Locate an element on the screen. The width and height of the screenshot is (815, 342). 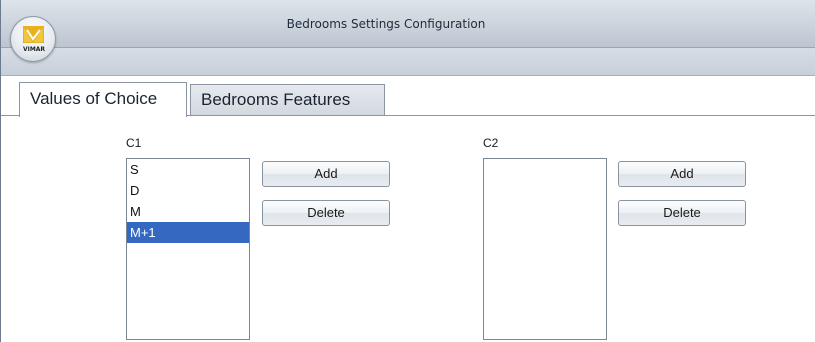
list-item: D is located at coordinates (188, 190).